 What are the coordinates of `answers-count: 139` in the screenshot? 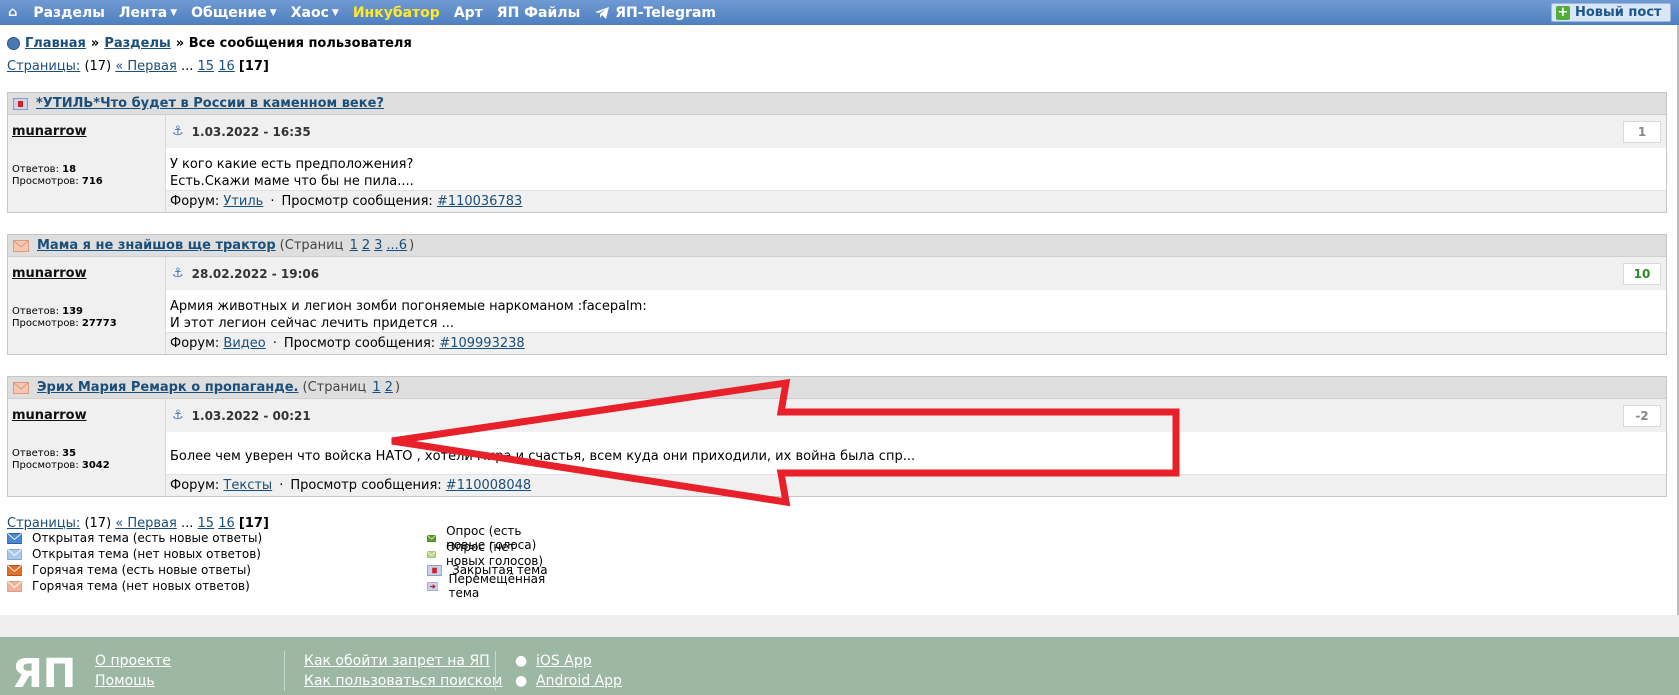 It's located at (73, 311).